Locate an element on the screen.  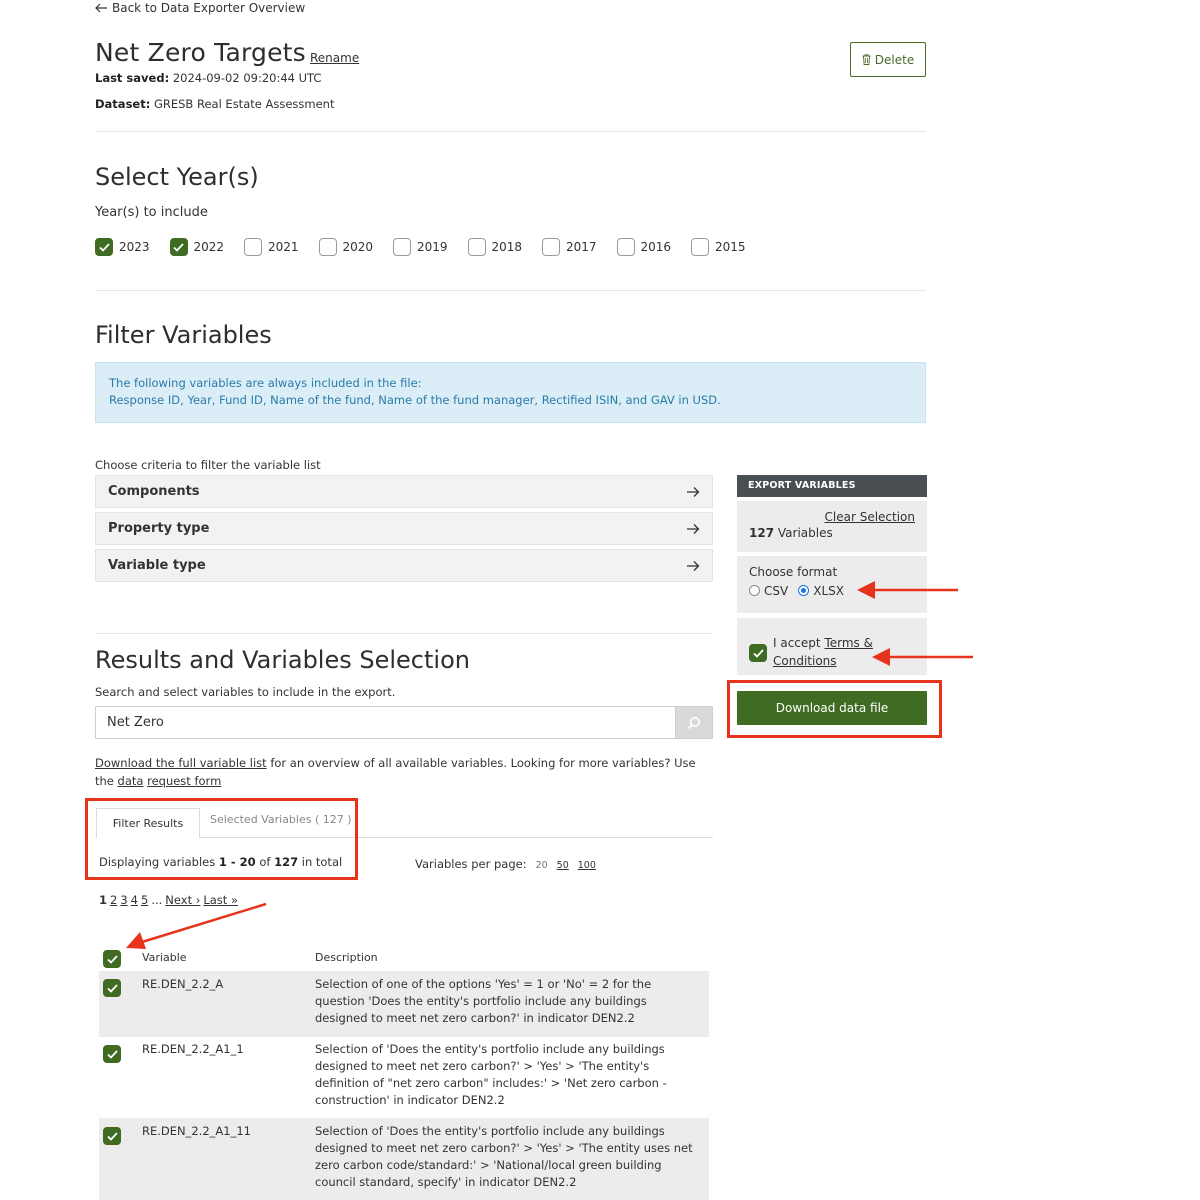
csv-radio is located at coordinates (754, 590).